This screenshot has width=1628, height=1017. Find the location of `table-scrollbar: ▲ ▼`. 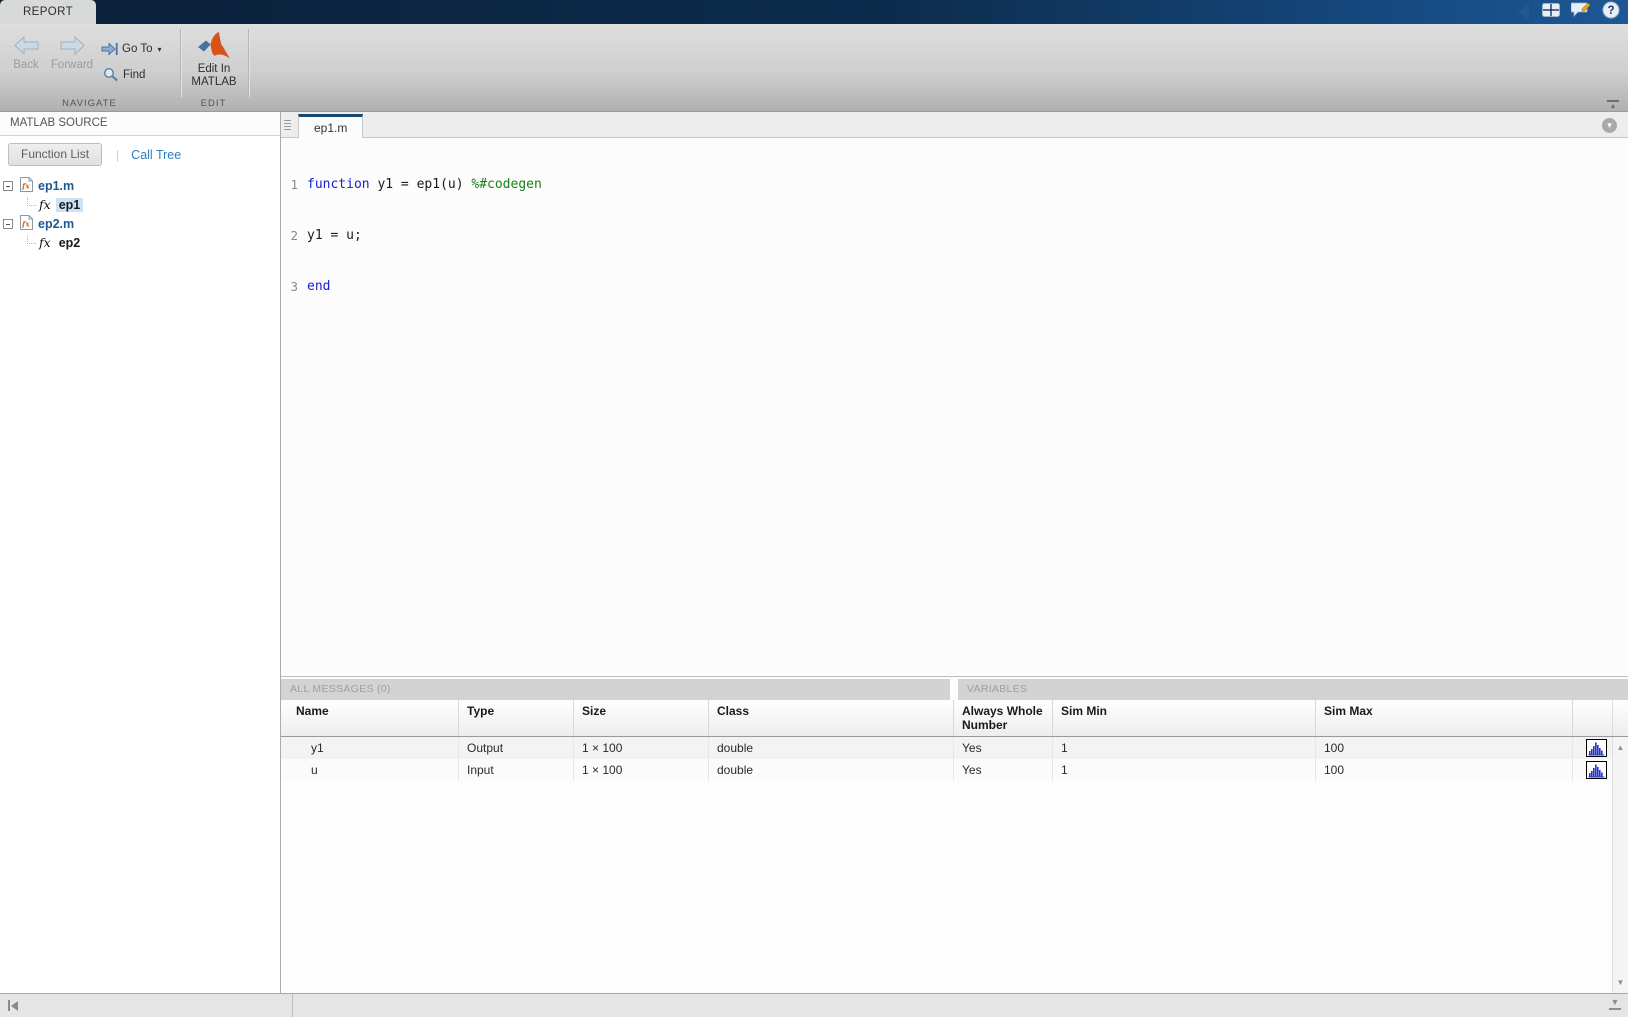

table-scrollbar: ▲ ▼ is located at coordinates (1620, 865).